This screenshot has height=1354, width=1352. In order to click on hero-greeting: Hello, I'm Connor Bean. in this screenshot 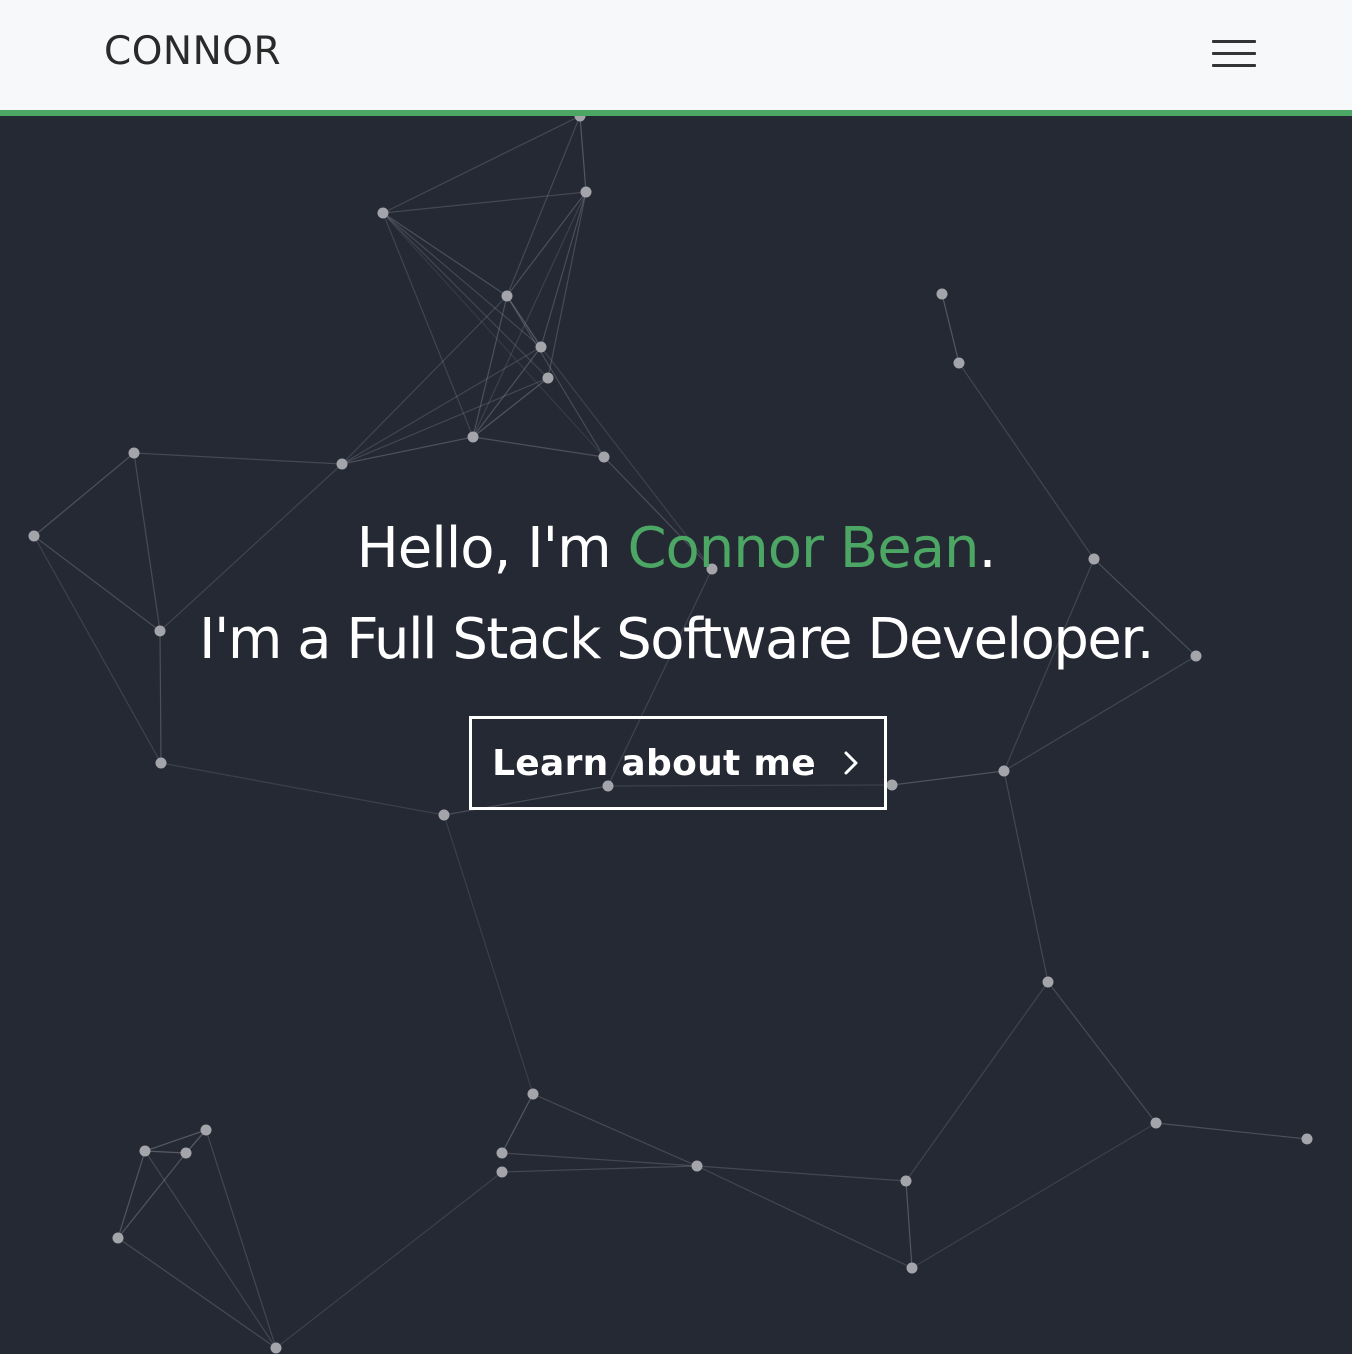, I will do `click(676, 549)`.